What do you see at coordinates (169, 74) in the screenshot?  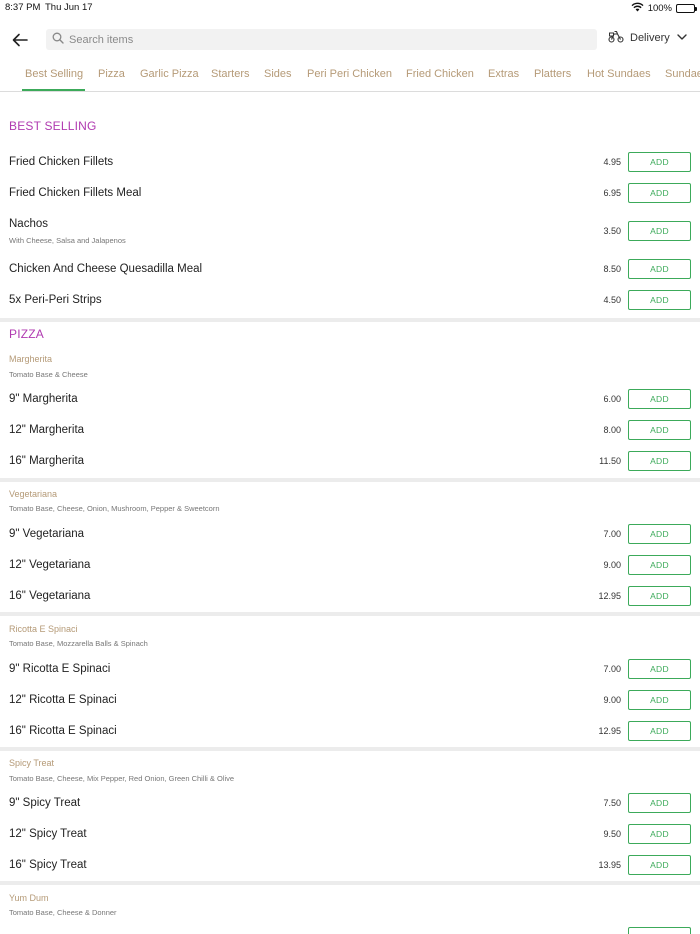 I see `tab-garlic-pizza: Garlic Pizza` at bounding box center [169, 74].